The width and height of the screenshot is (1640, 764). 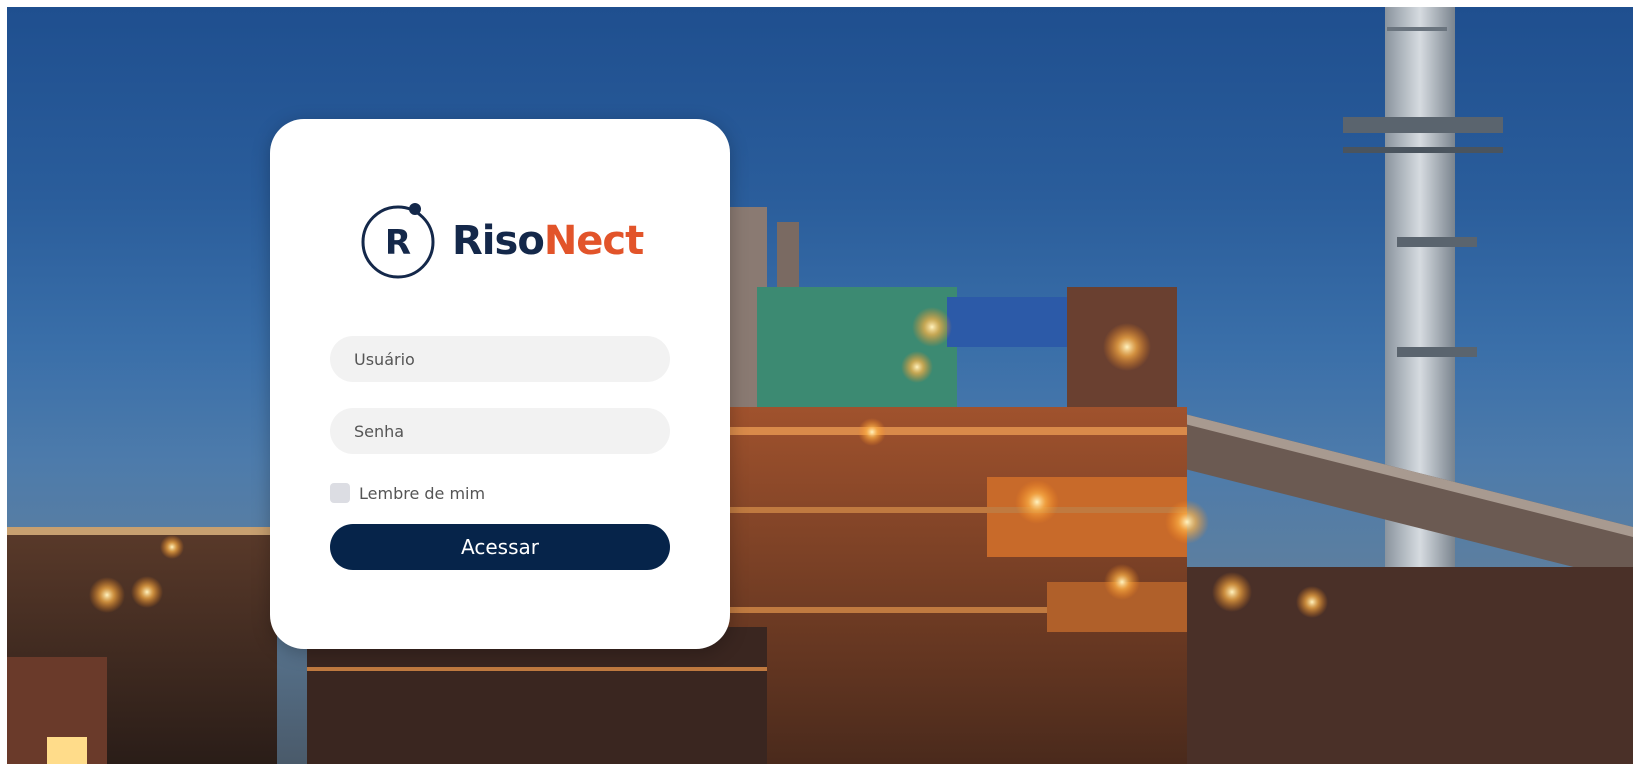 I want to click on remember-me-label: Lembre de mim, so click(x=422, y=493).